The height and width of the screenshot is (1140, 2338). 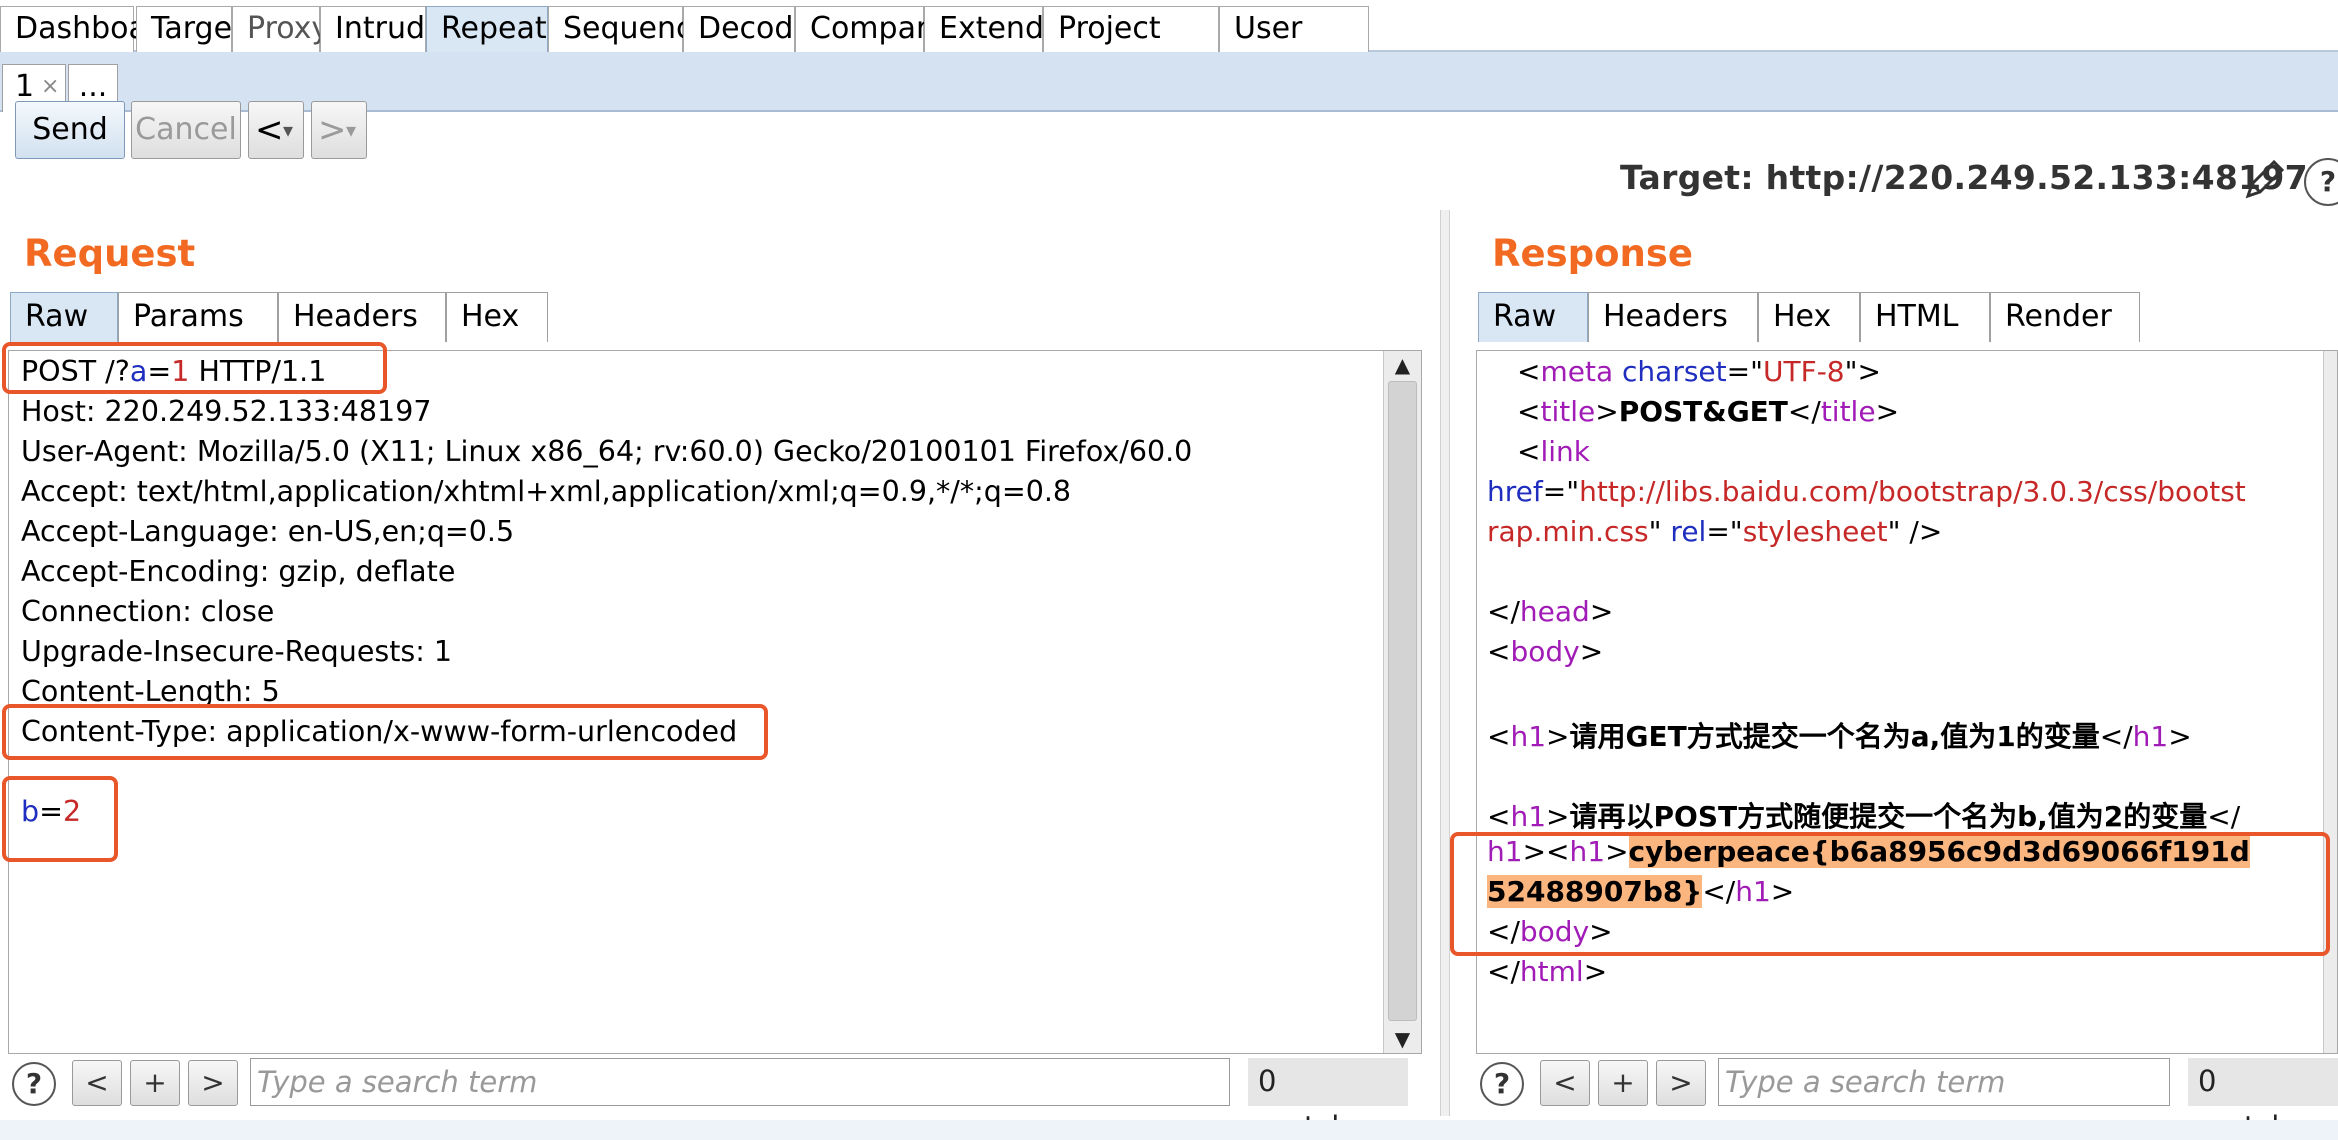 I want to click on header-upgrade-insecure: Upgrade-Insecure-Requests: 1, so click(x=237, y=651).